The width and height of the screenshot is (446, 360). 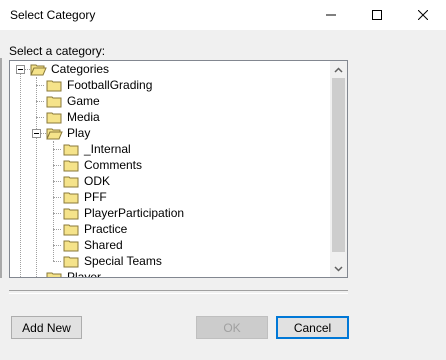 I want to click on maximize-button, so click(x=377, y=15).